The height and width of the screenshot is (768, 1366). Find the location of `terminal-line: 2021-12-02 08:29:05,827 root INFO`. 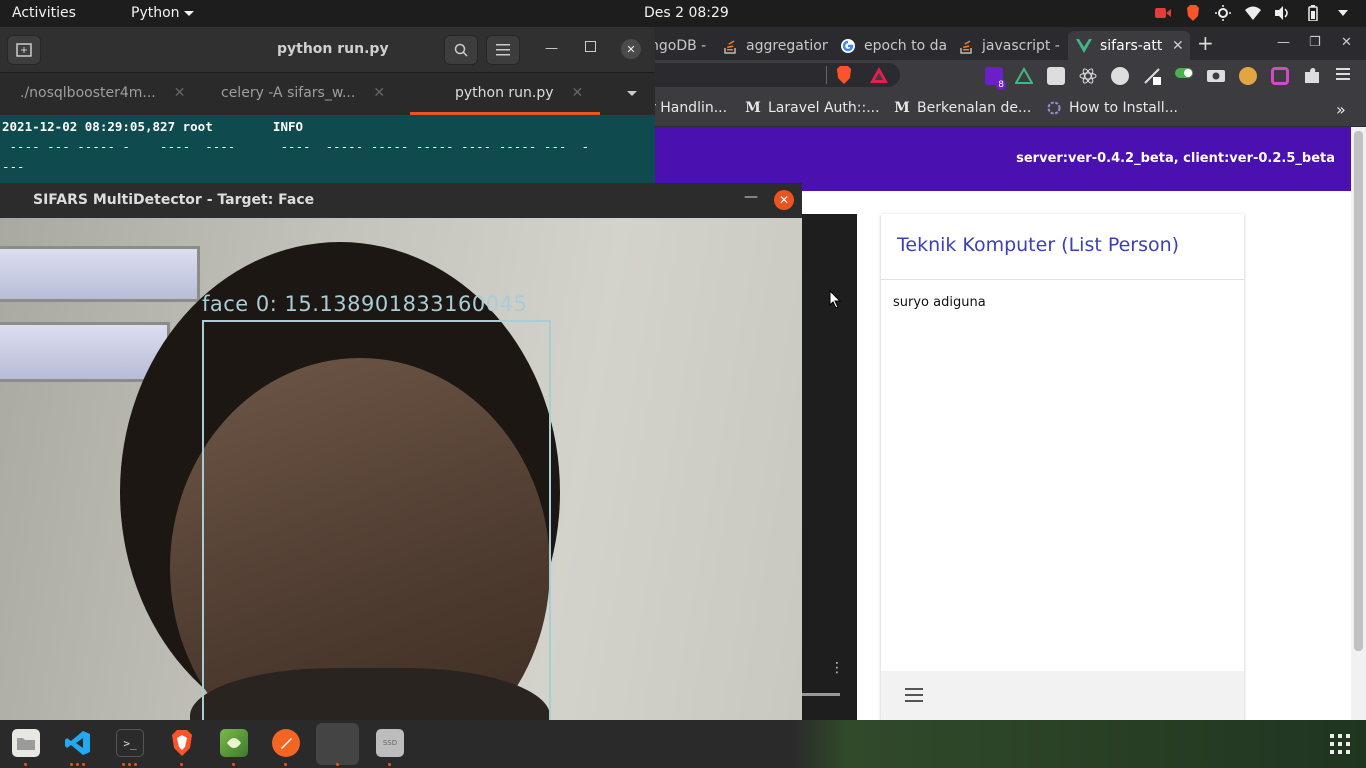

terminal-line: 2021-12-02 08:29:05,827 root INFO is located at coordinates (153, 126).